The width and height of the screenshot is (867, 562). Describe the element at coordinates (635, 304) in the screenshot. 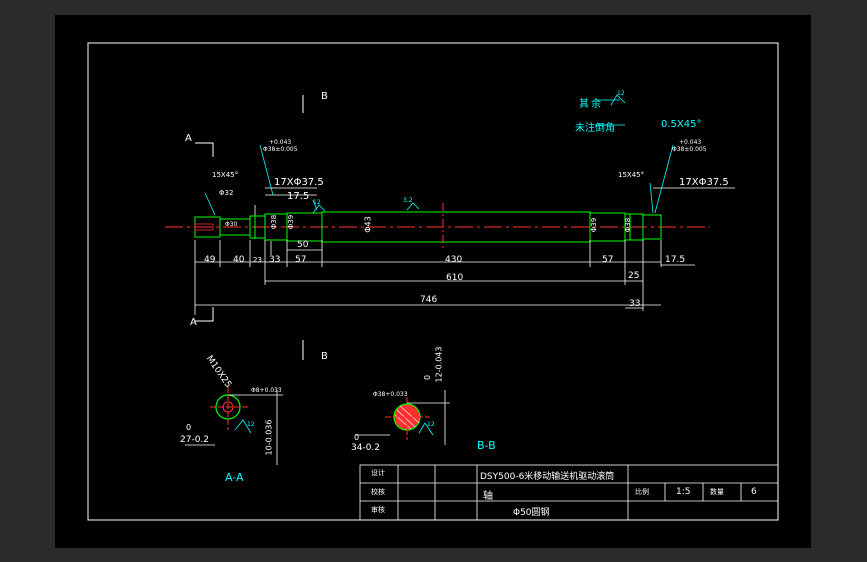

I see `dim-33b: 33` at that location.